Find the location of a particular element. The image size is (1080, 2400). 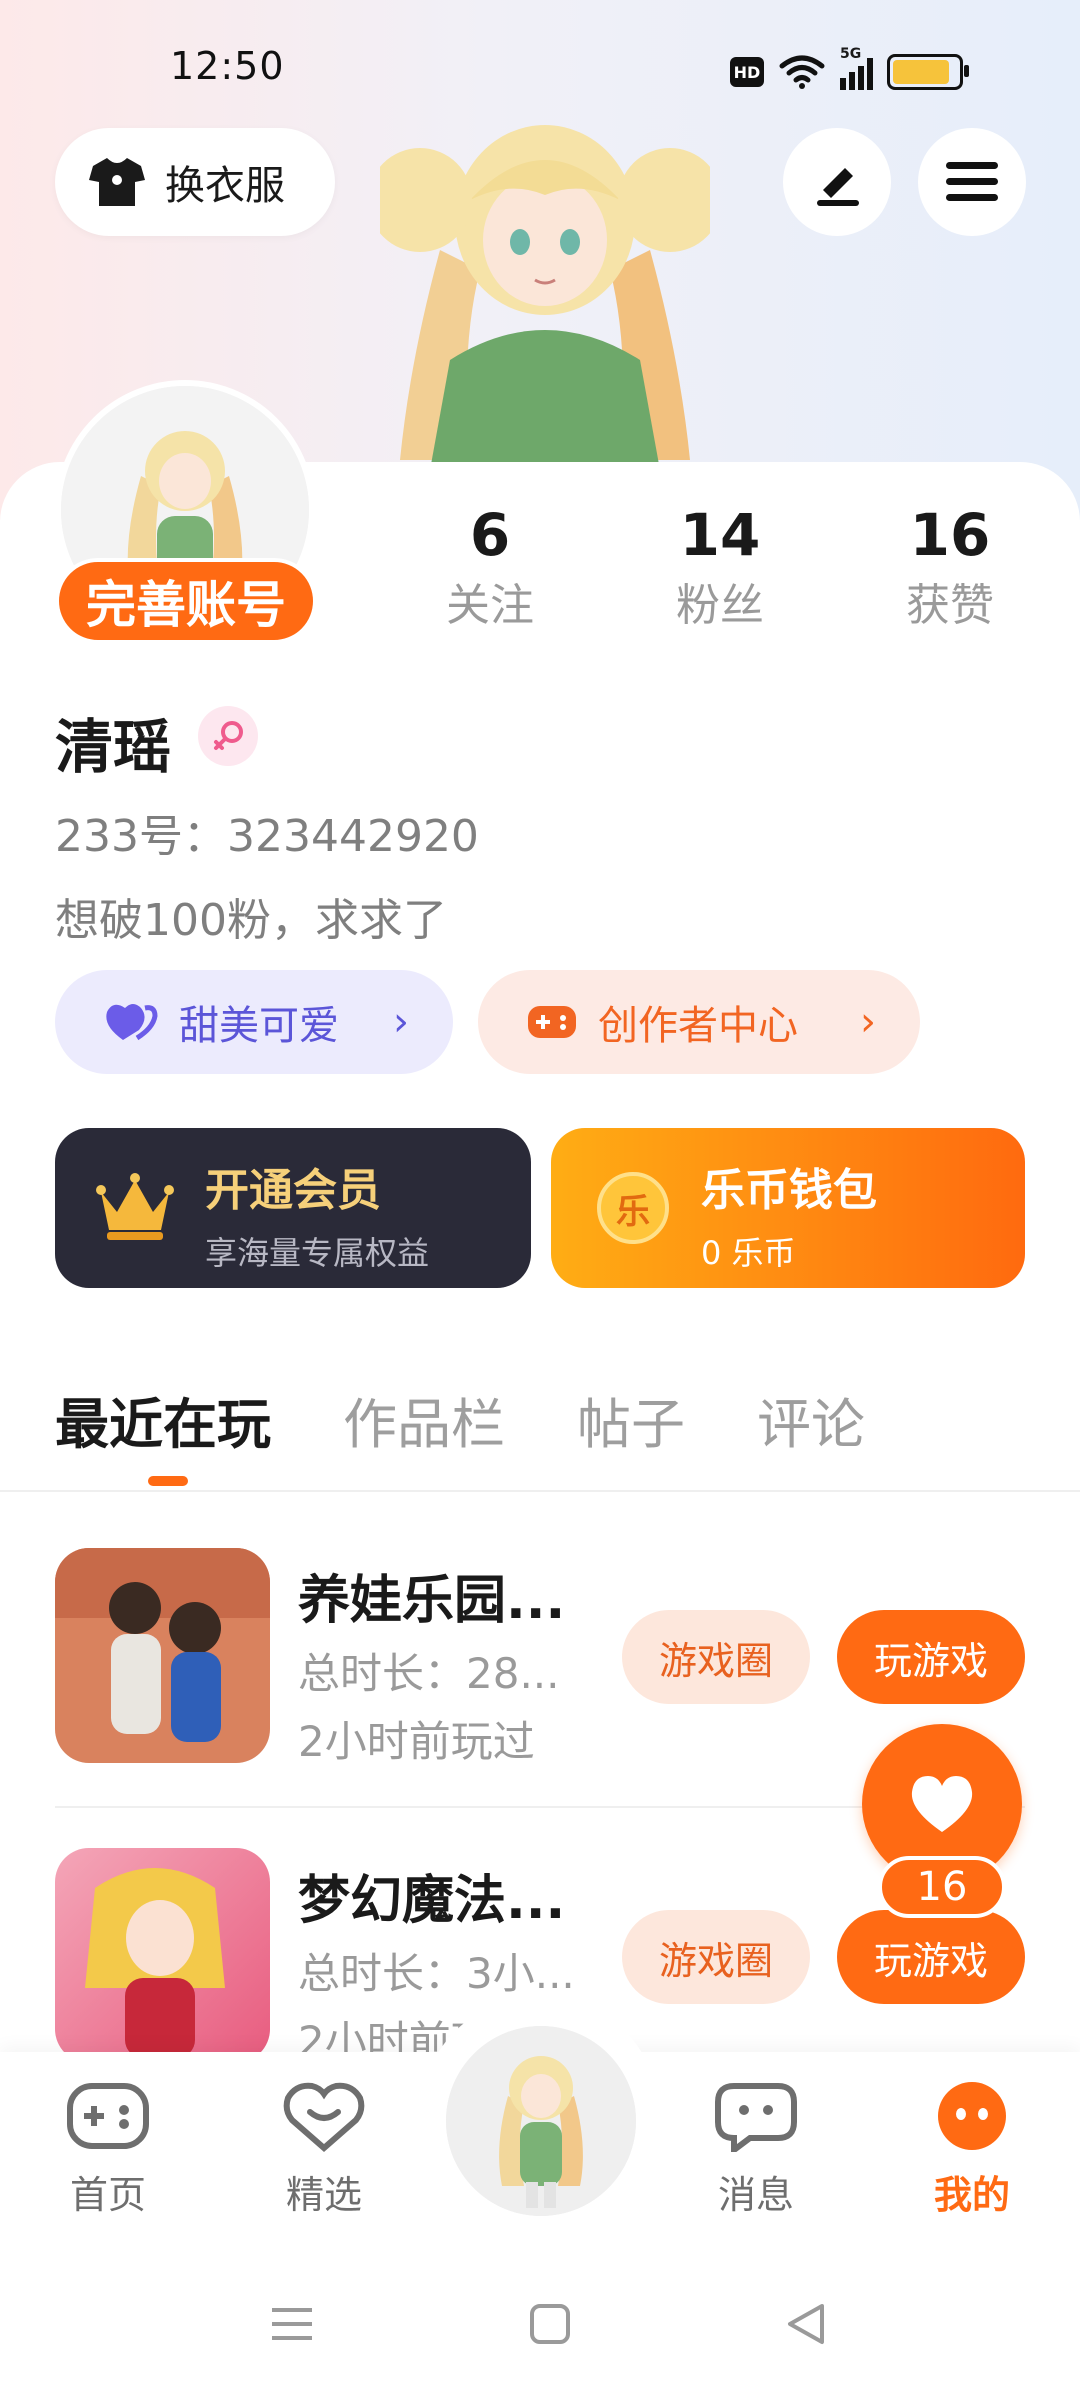

heart-chat-icon is located at coordinates (324, 2117).